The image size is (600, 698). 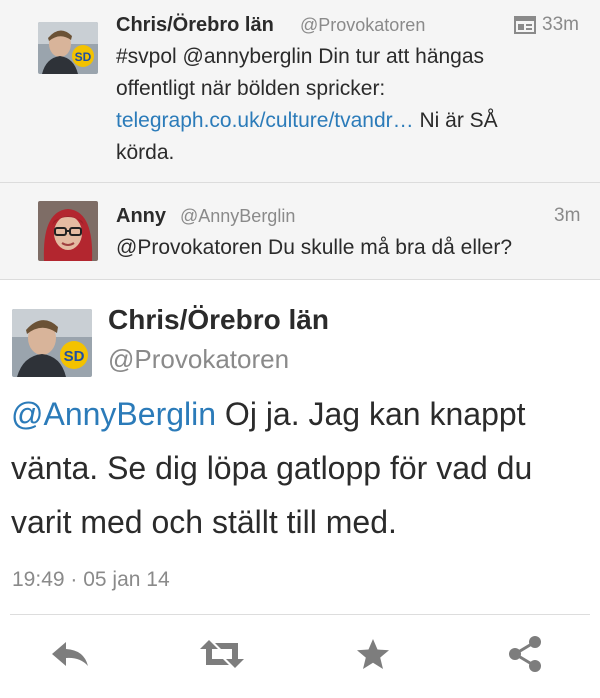 I want to click on favorite-button, so click(x=373, y=654).